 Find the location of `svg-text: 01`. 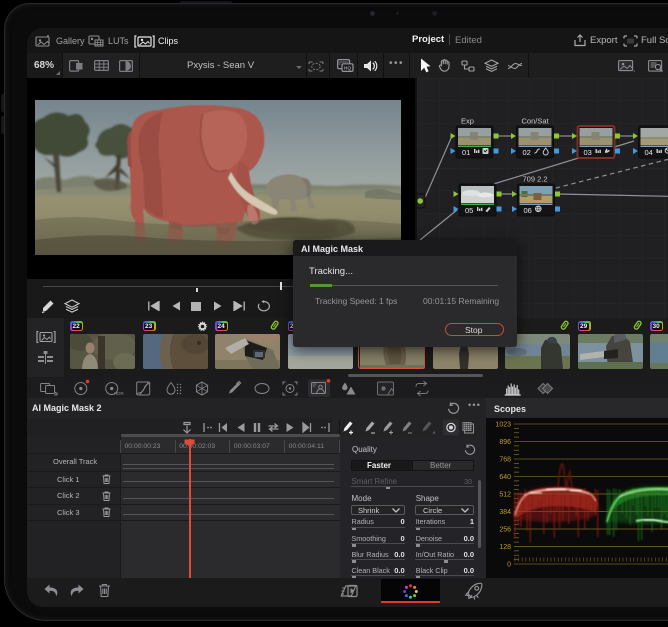

svg-text: 01 is located at coordinates (466, 152).